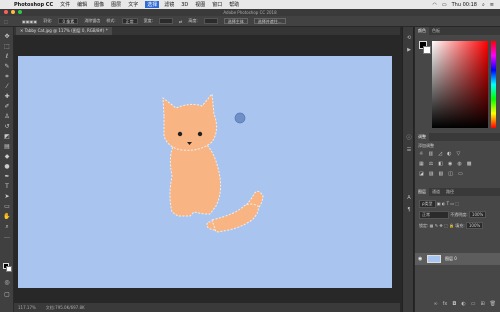 Image resolution: width=500 pixels, height=312 pixels. Describe the element at coordinates (7, 226) in the screenshot. I see `zoom-tool-icon: ⌕` at that location.